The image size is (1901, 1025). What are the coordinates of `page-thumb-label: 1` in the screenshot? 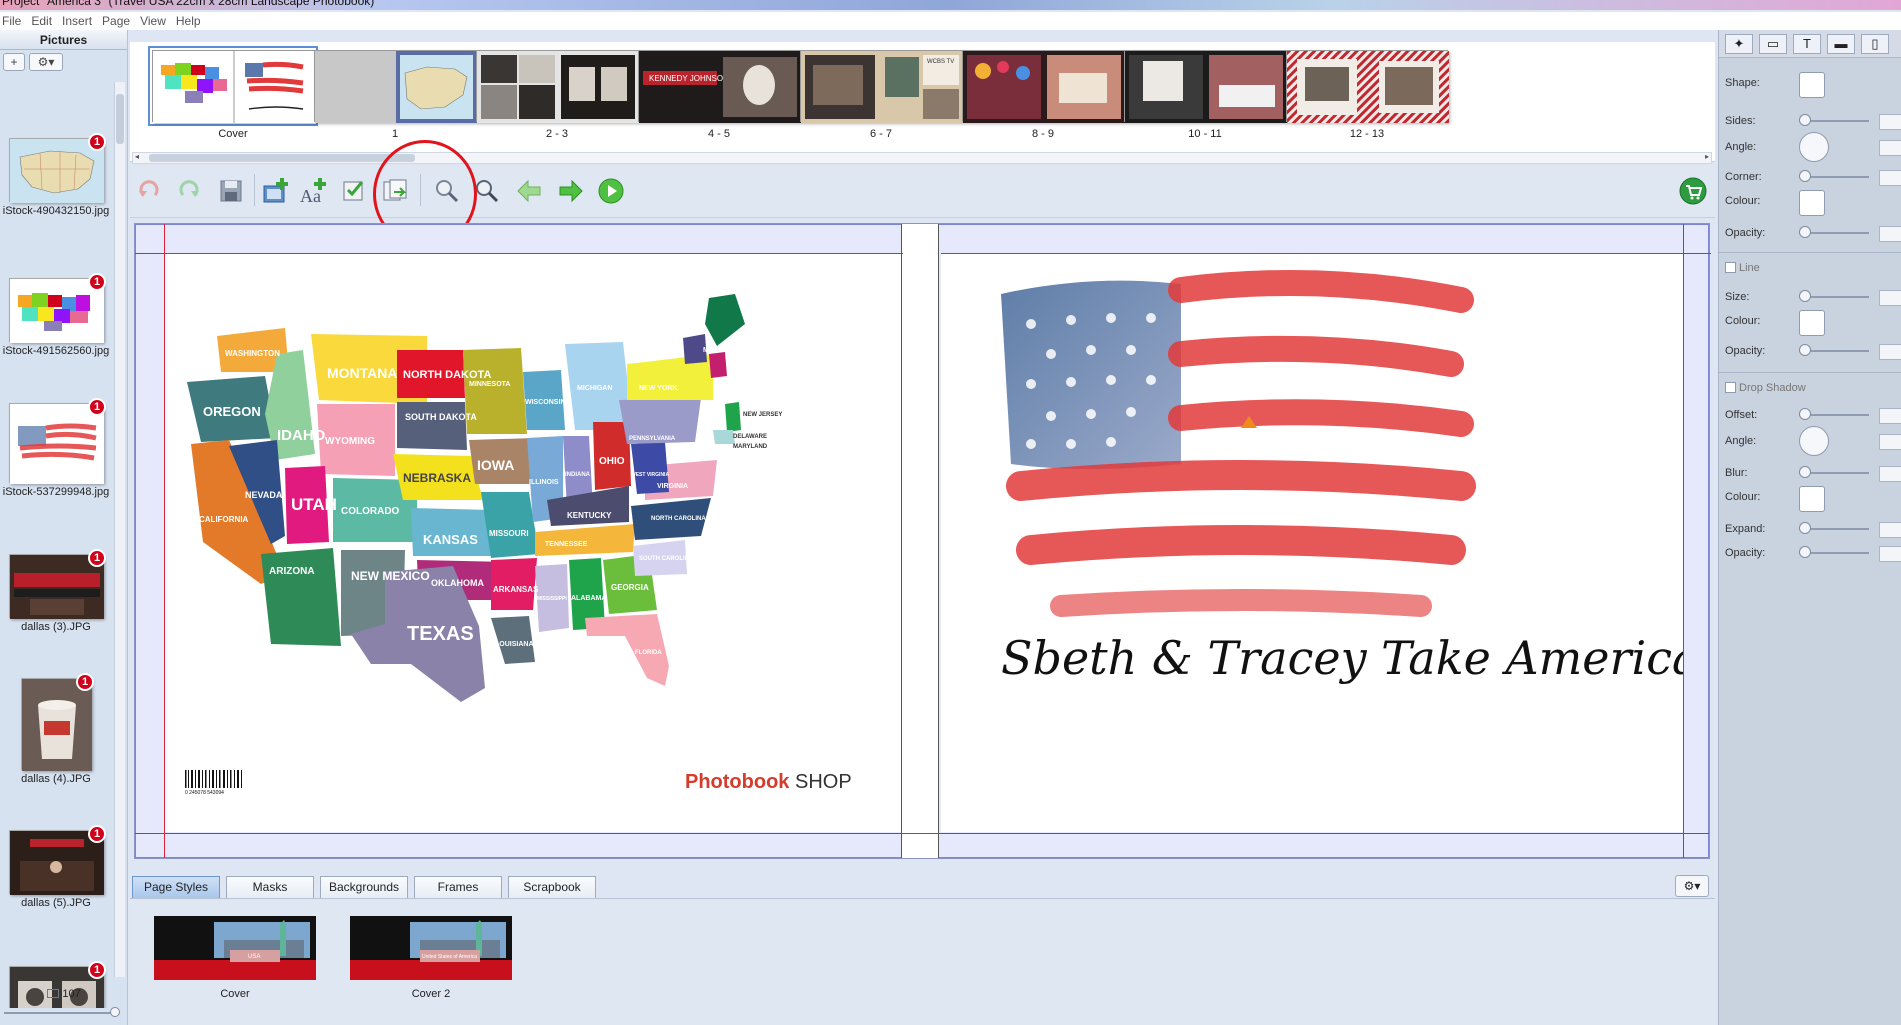 It's located at (395, 134).